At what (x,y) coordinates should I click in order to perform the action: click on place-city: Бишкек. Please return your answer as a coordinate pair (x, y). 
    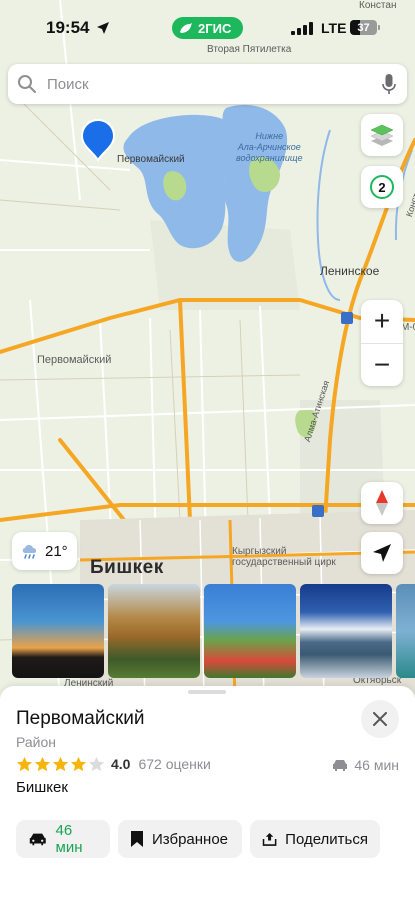
    Looking at the image, I should click on (42, 787).